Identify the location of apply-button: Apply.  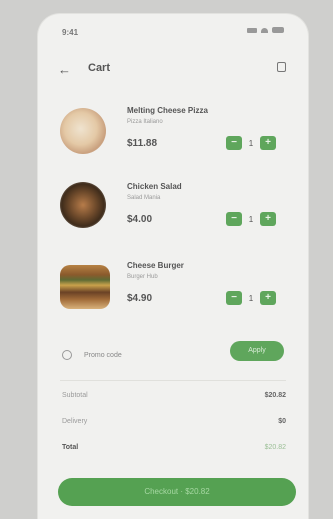
(257, 351).